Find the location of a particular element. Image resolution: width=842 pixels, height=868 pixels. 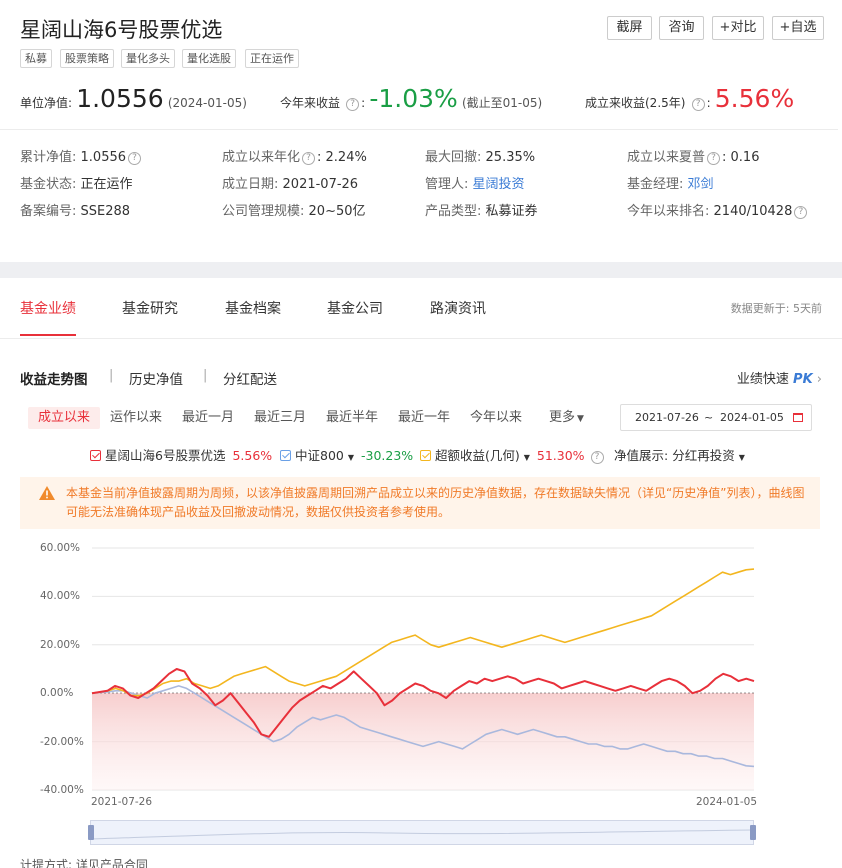

unit-nav-value: 1.0556 is located at coordinates (120, 98).